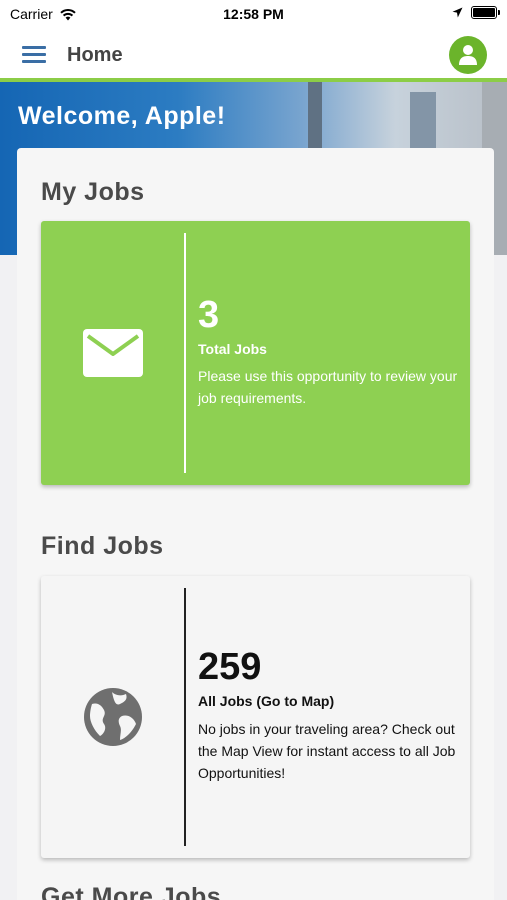 This screenshot has width=507, height=900. Describe the element at coordinates (485, 12) in the screenshot. I see `battery-icon` at that location.